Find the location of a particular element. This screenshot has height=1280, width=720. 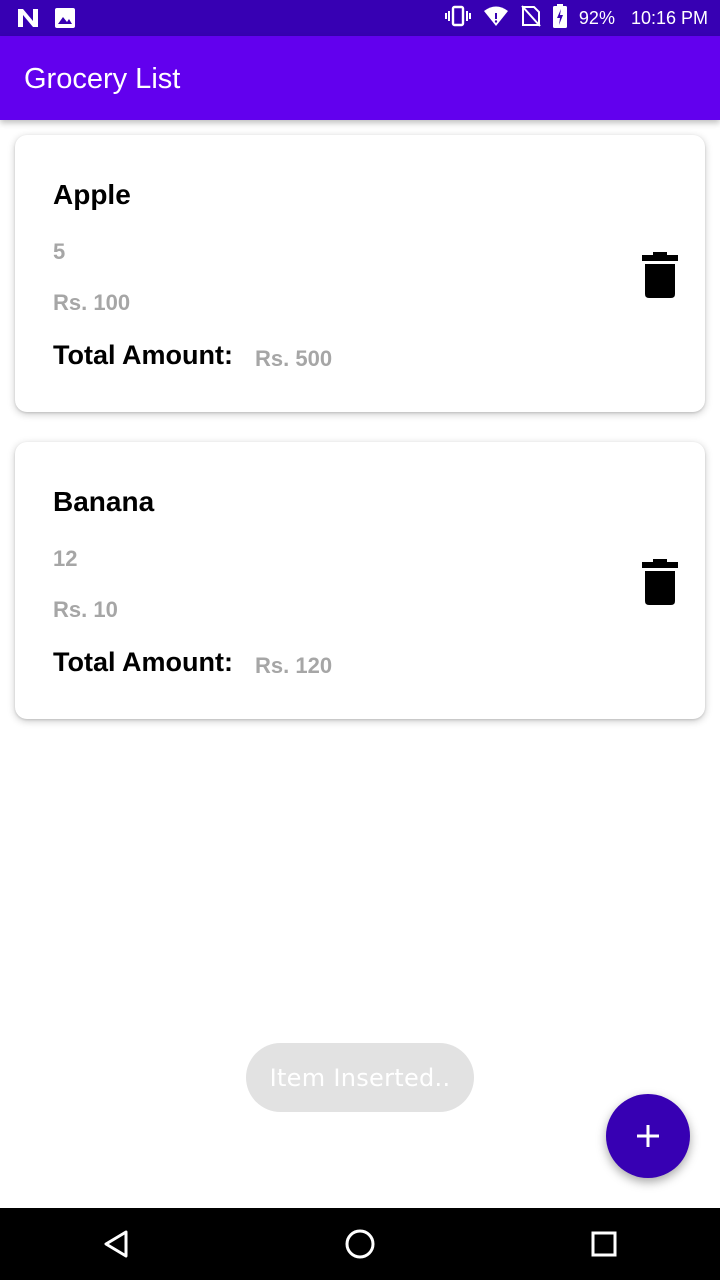

total-amount-value: Rs. 120 is located at coordinates (294, 665).